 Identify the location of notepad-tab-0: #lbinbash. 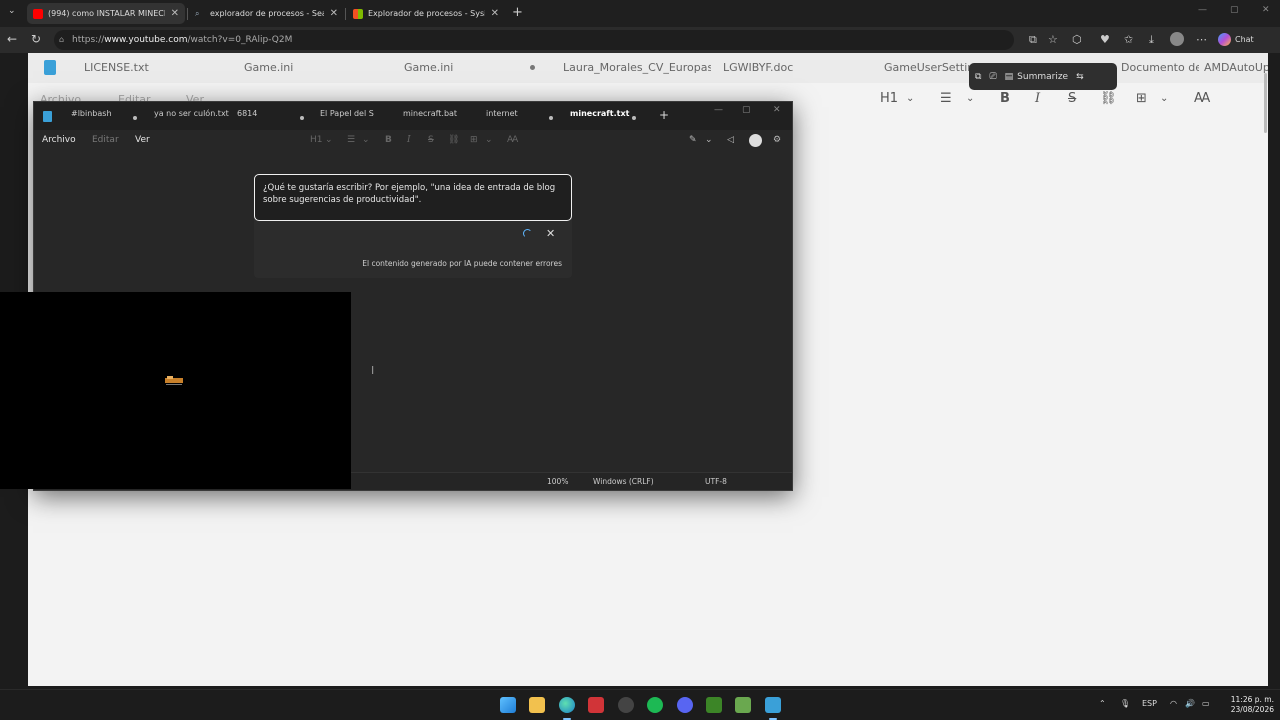
(91, 113).